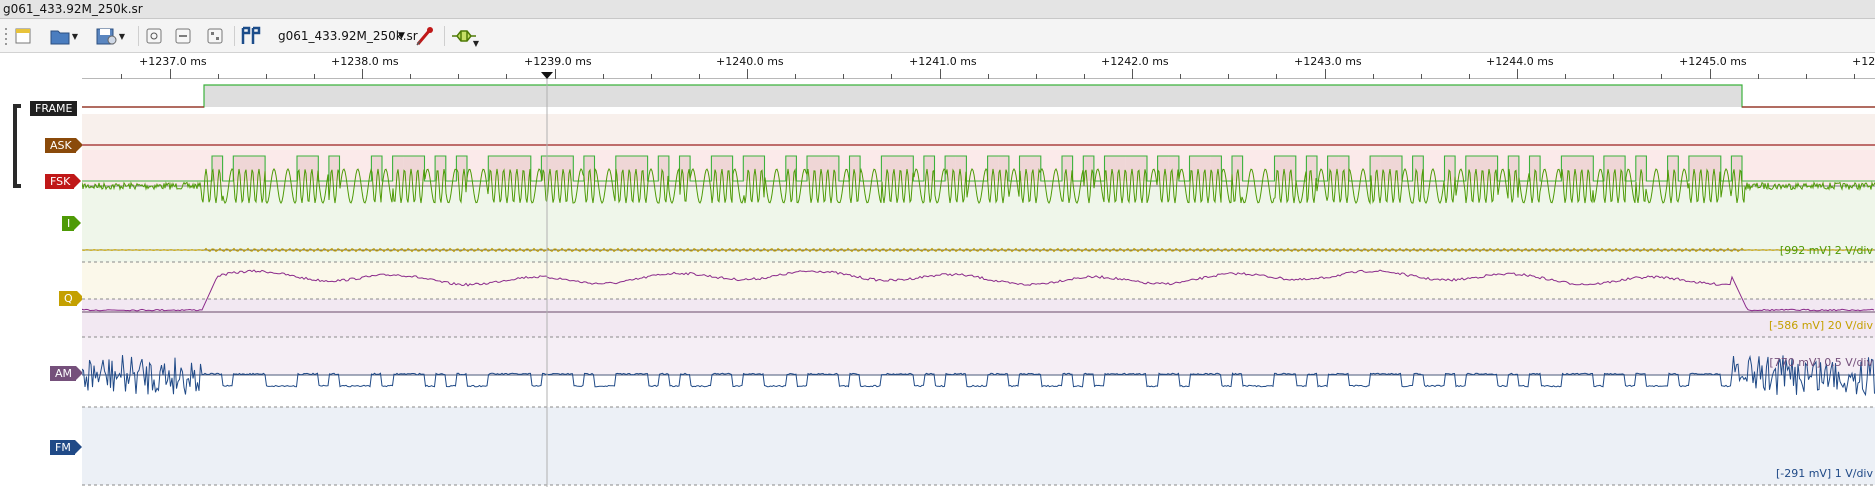 The width and height of the screenshot is (1875, 503). Describe the element at coordinates (1824, 473) in the screenshot. I see `scale-label-fm: [-291 mV] 1 V/div` at that location.